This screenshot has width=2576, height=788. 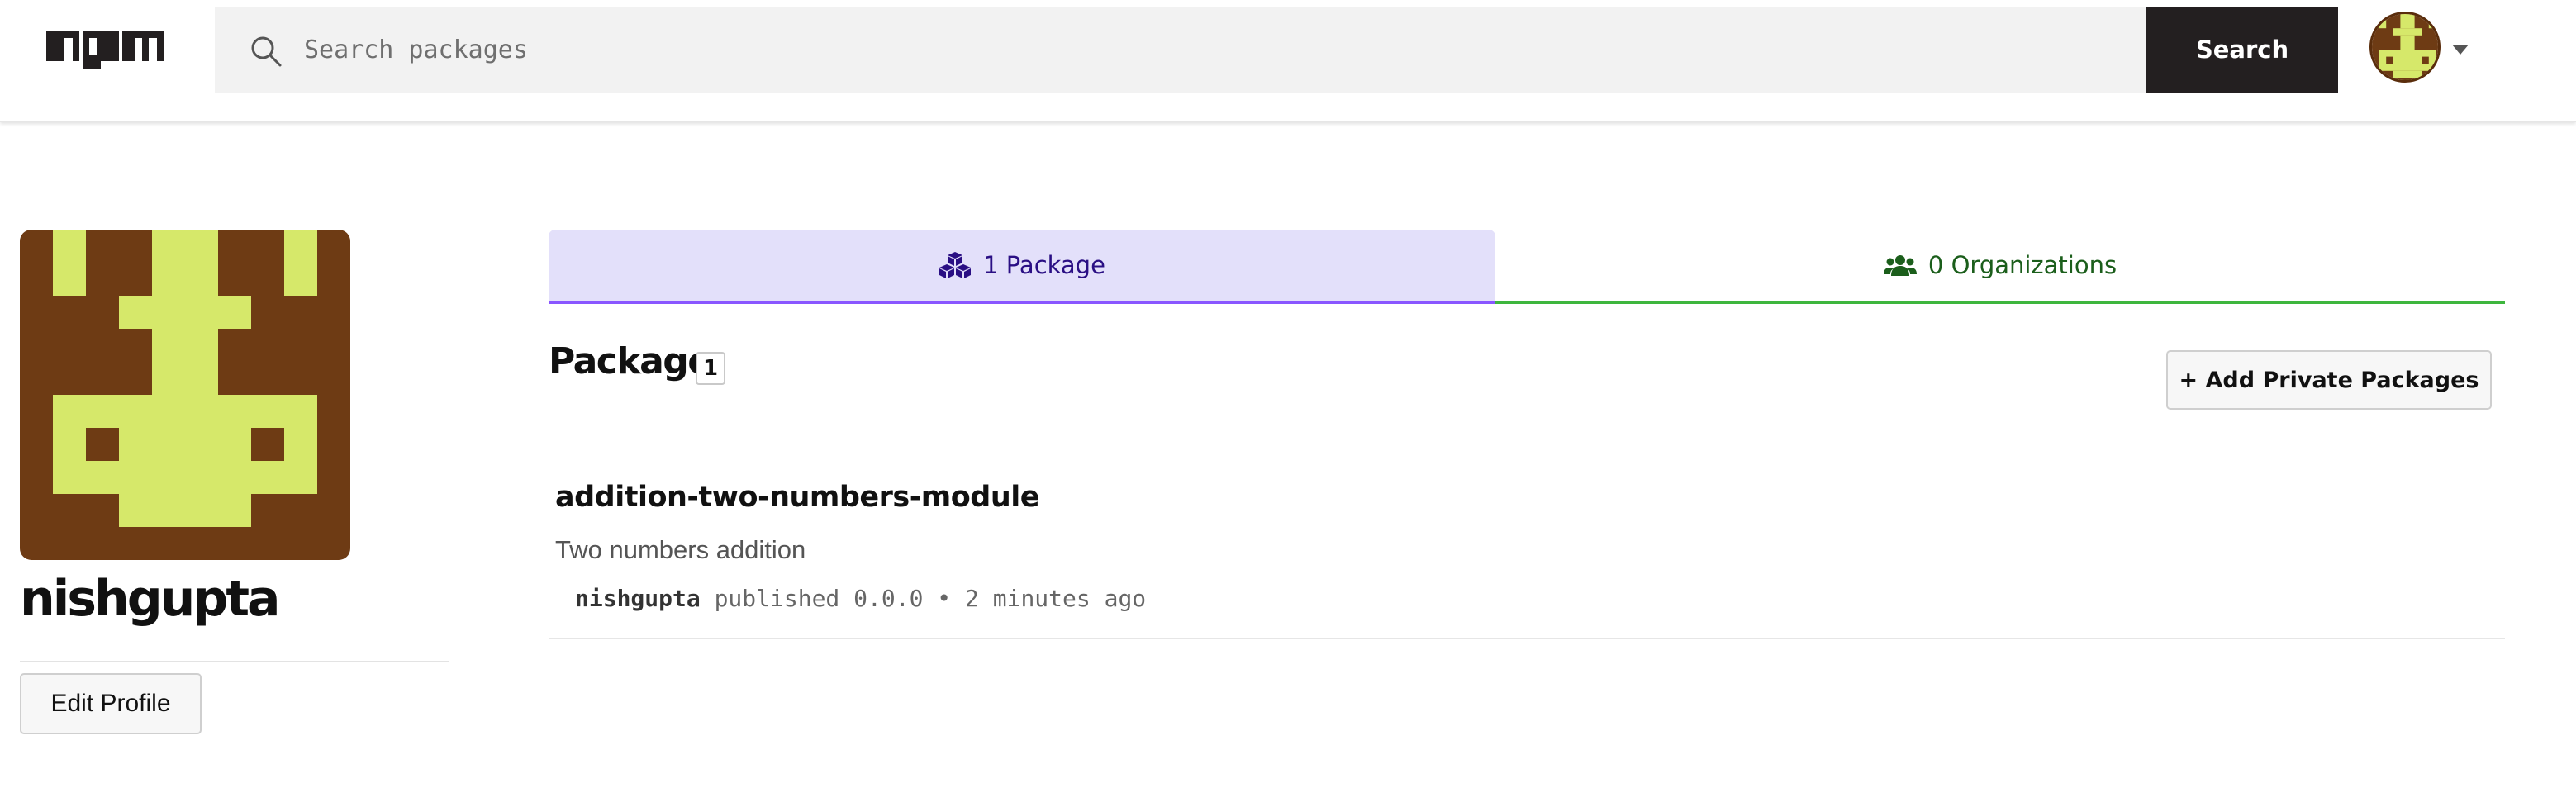 What do you see at coordinates (150, 599) in the screenshot?
I see `profile-username: nishgupta` at bounding box center [150, 599].